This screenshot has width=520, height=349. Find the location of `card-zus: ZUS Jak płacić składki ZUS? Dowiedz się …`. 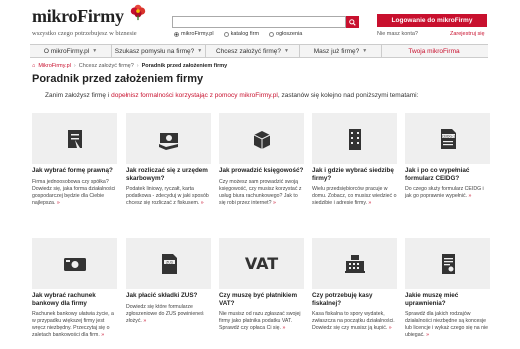

card-zus: ZUS Jak płacić składki ZUS? Dowiedz się … is located at coordinates (168, 281).